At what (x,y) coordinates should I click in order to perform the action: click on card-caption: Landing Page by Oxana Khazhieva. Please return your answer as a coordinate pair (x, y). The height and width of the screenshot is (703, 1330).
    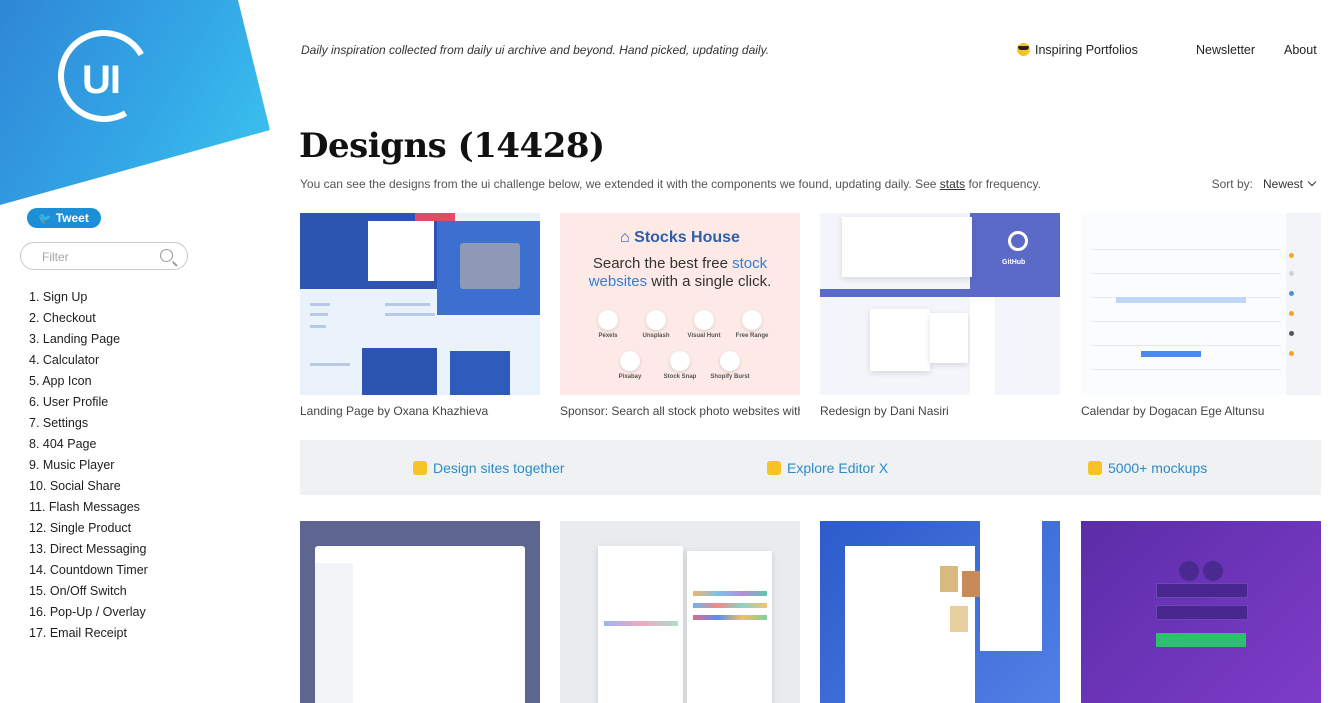
    Looking at the image, I should click on (420, 411).